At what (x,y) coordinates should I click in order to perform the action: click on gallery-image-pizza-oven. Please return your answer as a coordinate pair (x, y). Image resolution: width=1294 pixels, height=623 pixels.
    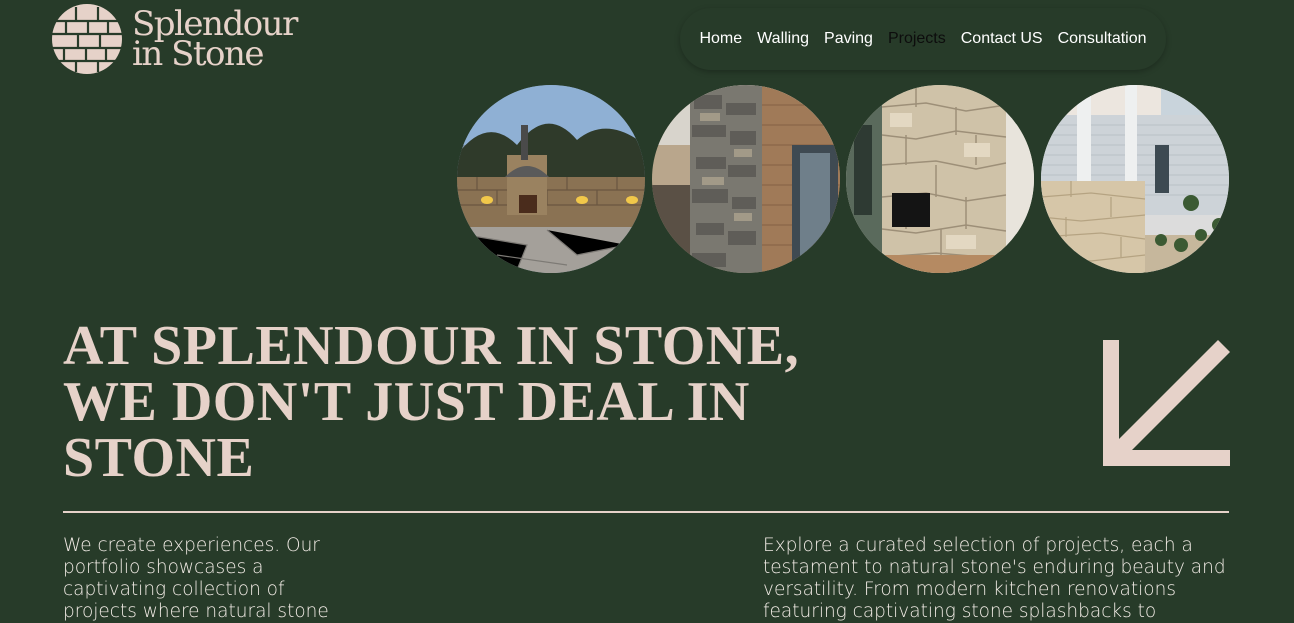
    Looking at the image, I should click on (551, 179).